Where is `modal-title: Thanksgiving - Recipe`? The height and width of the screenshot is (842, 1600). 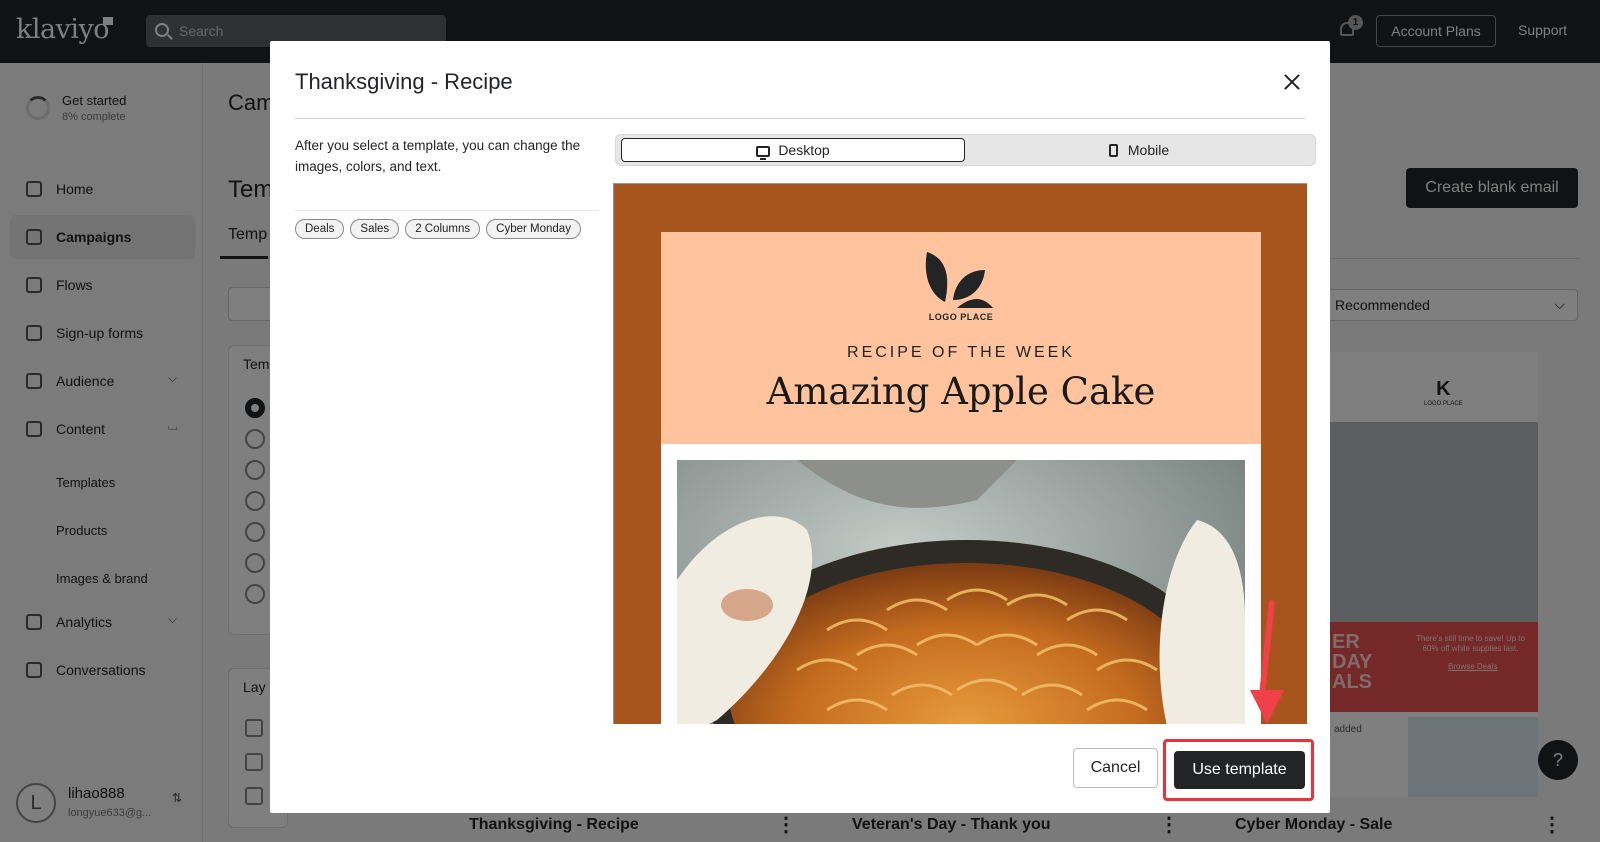 modal-title: Thanksgiving - Recipe is located at coordinates (404, 81).